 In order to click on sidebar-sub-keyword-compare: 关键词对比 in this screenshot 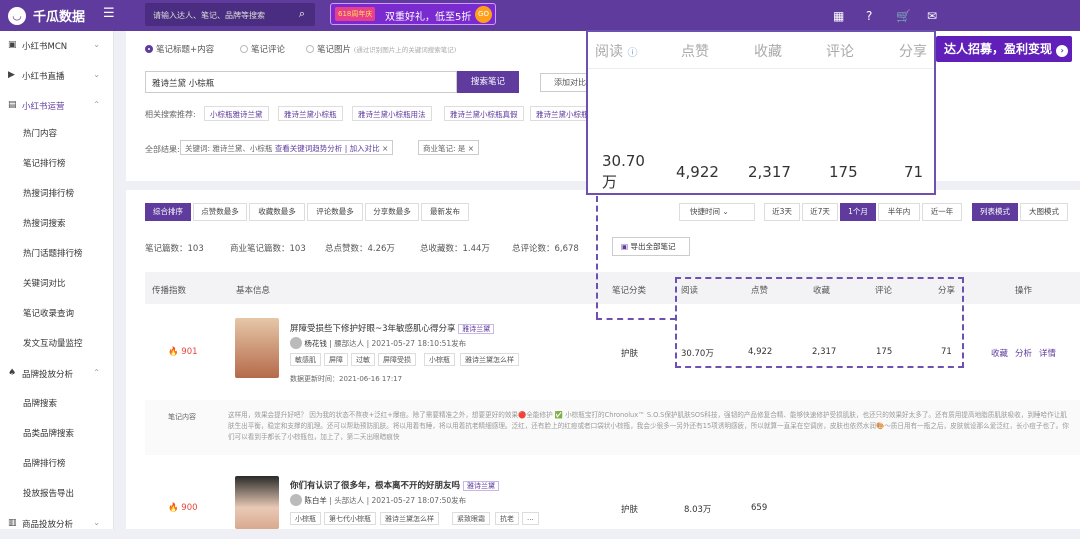, I will do `click(44, 283)`.